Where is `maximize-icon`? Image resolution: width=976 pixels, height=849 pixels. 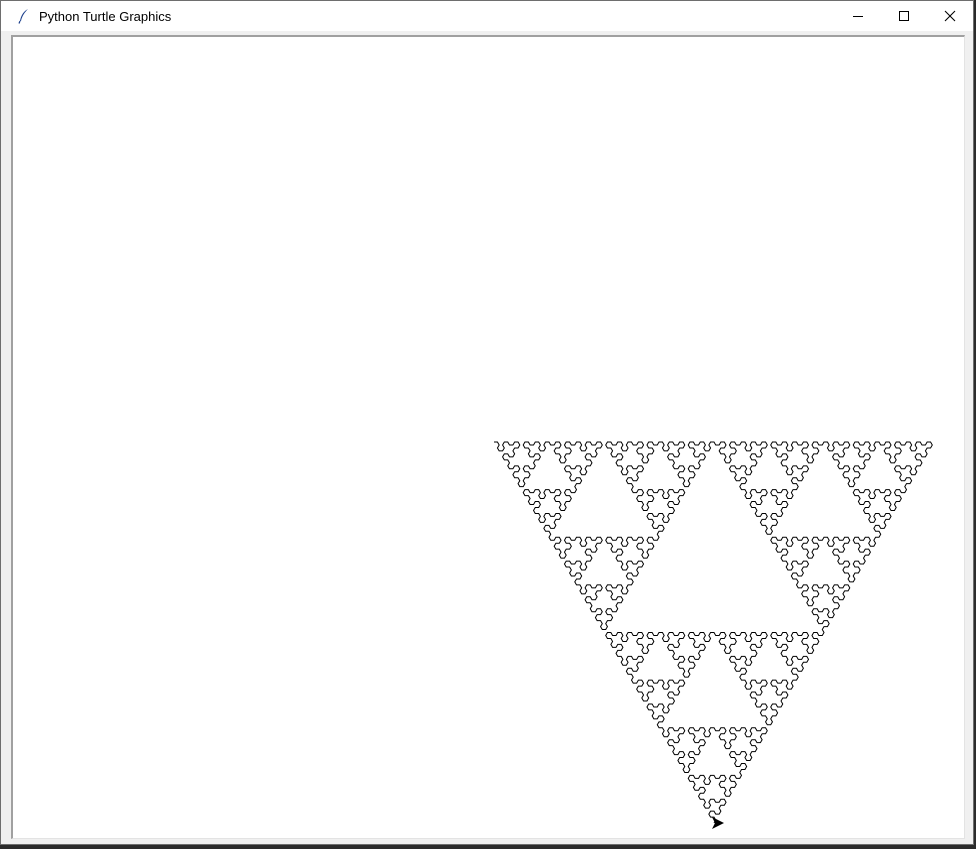 maximize-icon is located at coordinates (904, 16).